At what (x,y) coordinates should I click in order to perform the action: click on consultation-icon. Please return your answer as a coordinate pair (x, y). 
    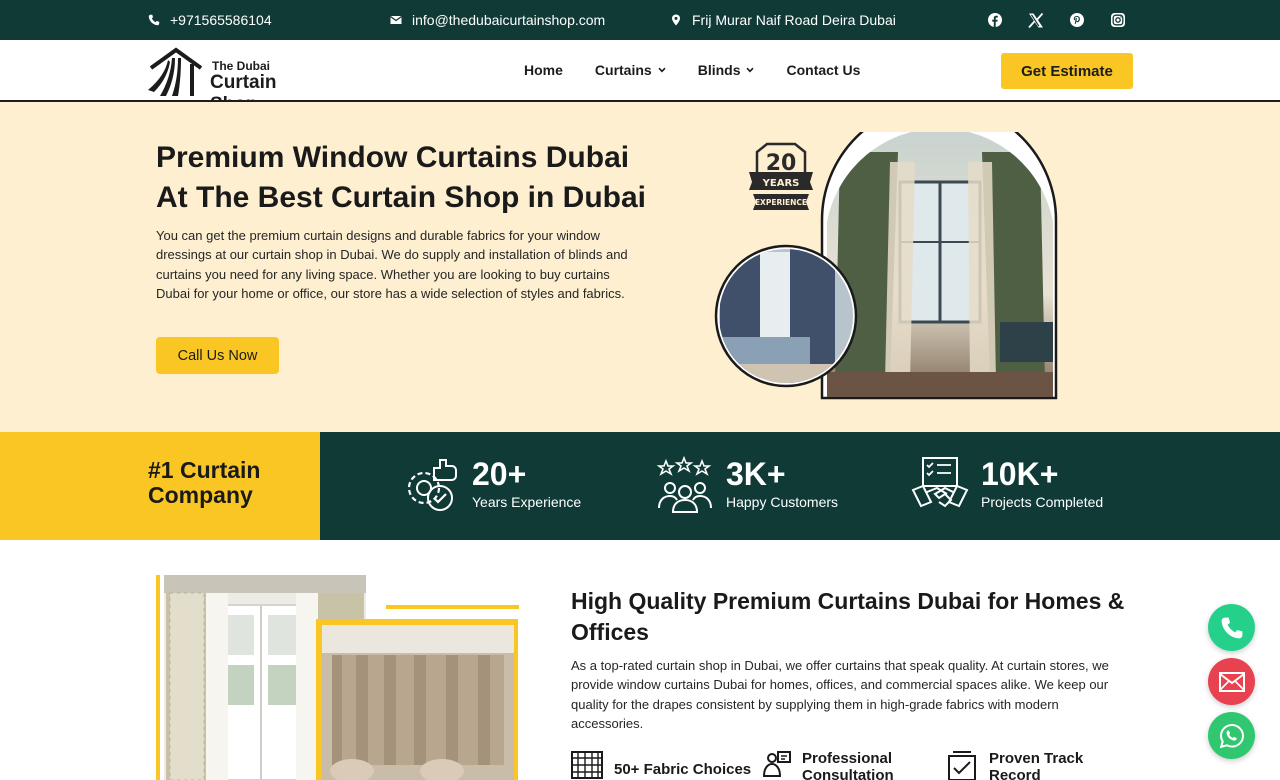
    Looking at the image, I should click on (776, 764).